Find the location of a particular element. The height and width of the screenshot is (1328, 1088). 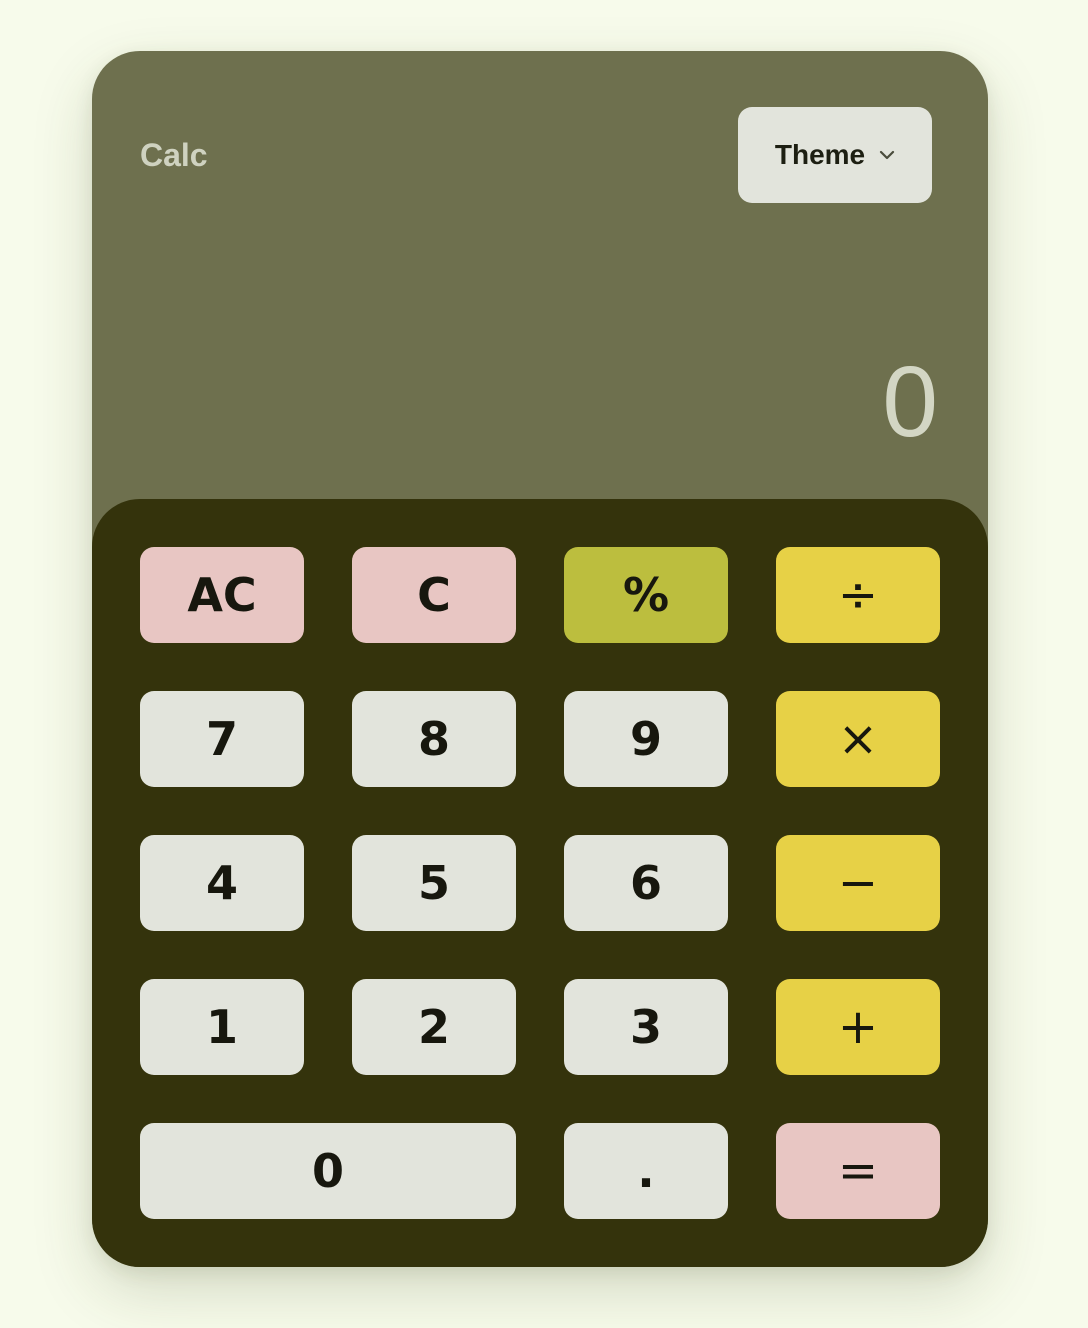

digit-0-button: 0 is located at coordinates (328, 1171).